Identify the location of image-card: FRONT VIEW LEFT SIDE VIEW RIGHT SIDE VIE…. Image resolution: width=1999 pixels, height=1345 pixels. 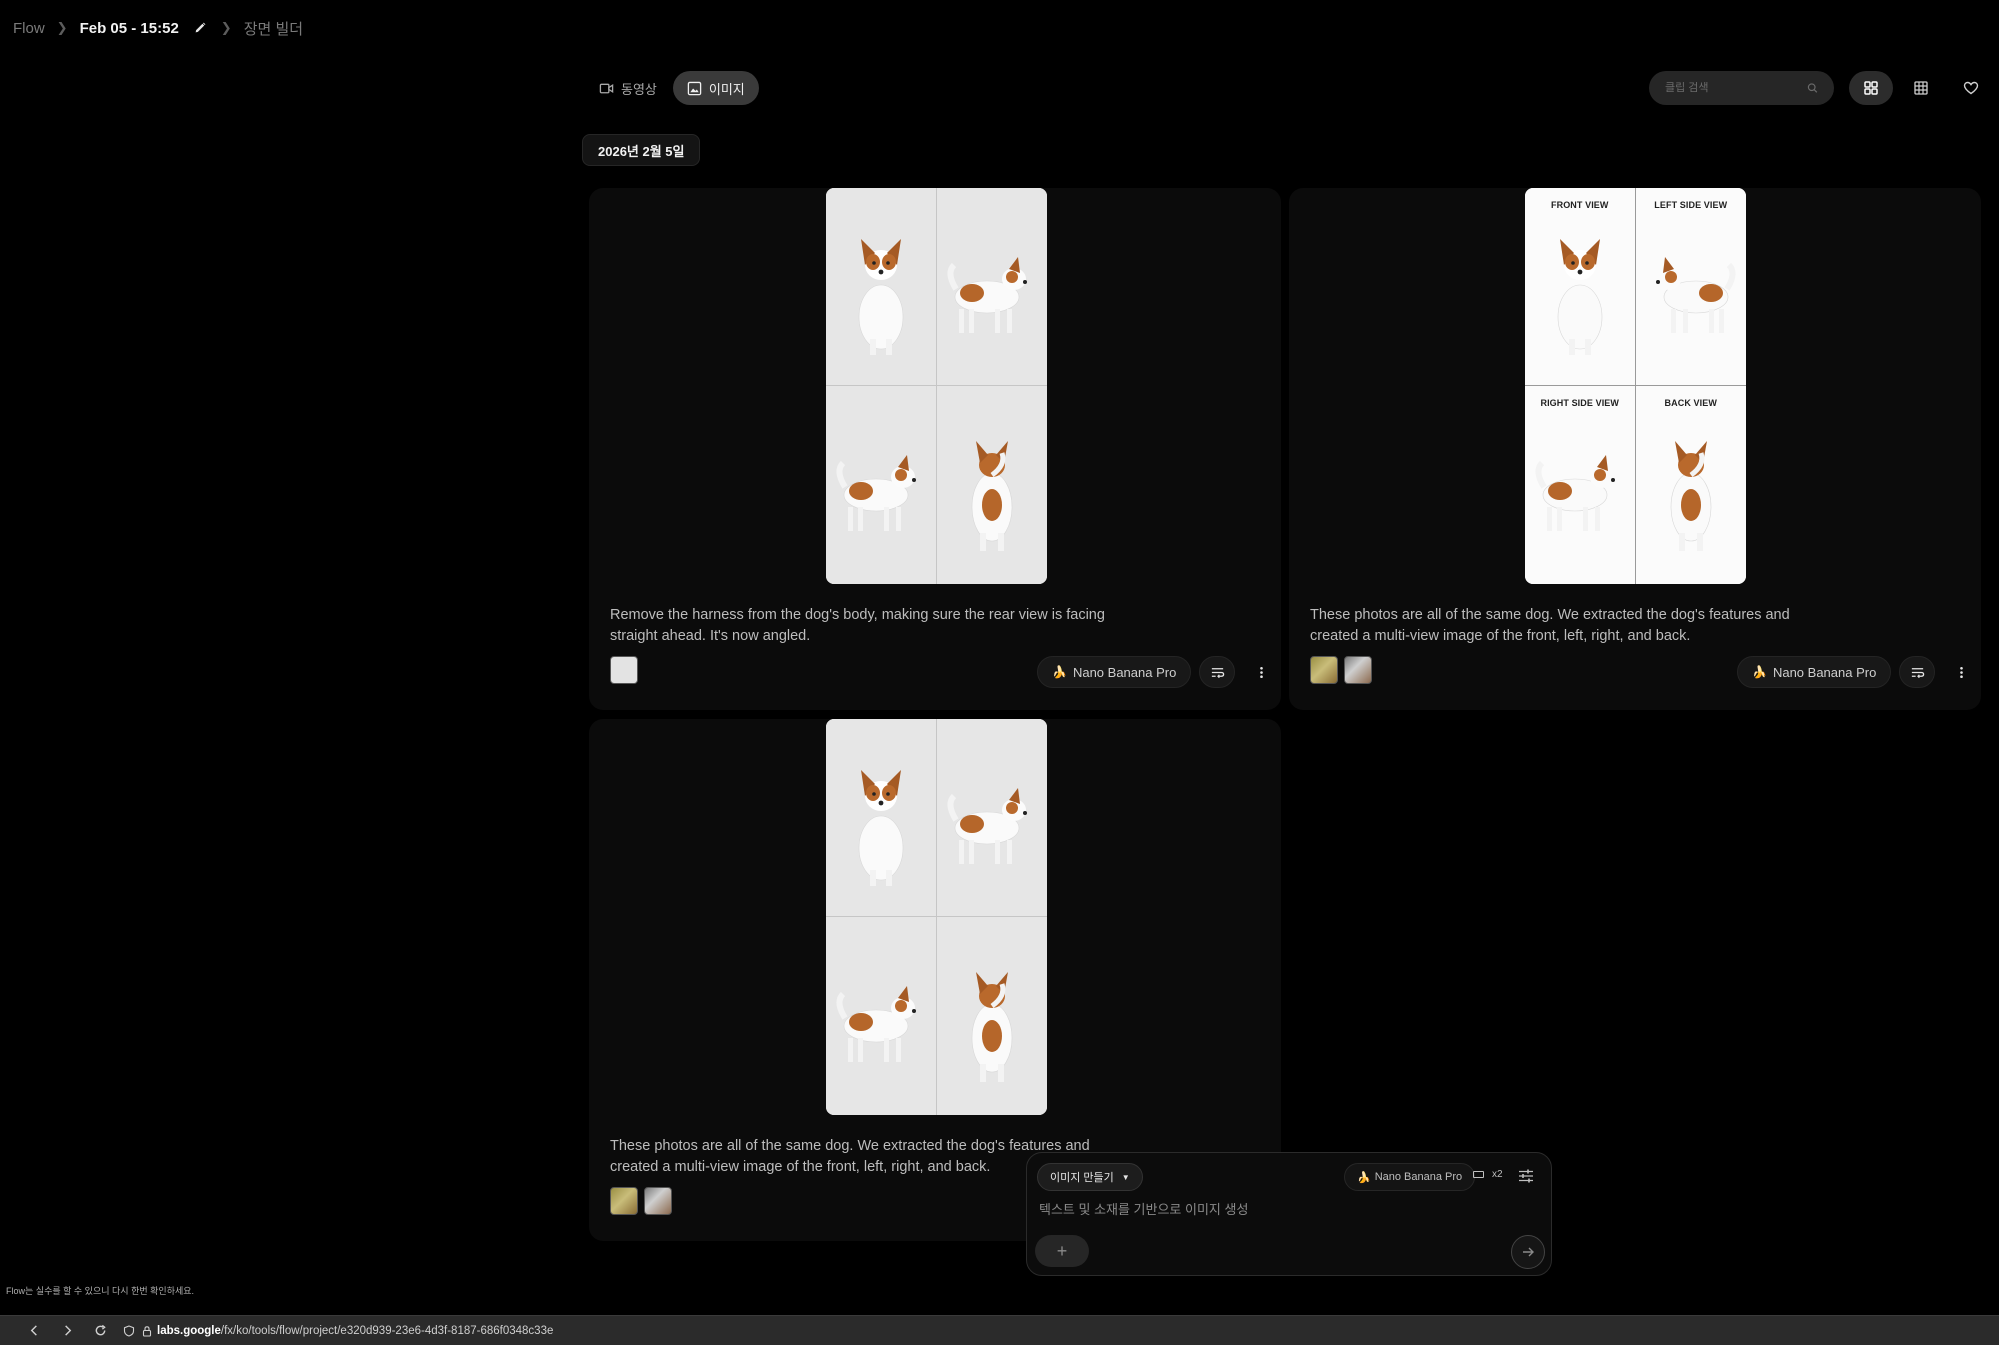
(1635, 449).